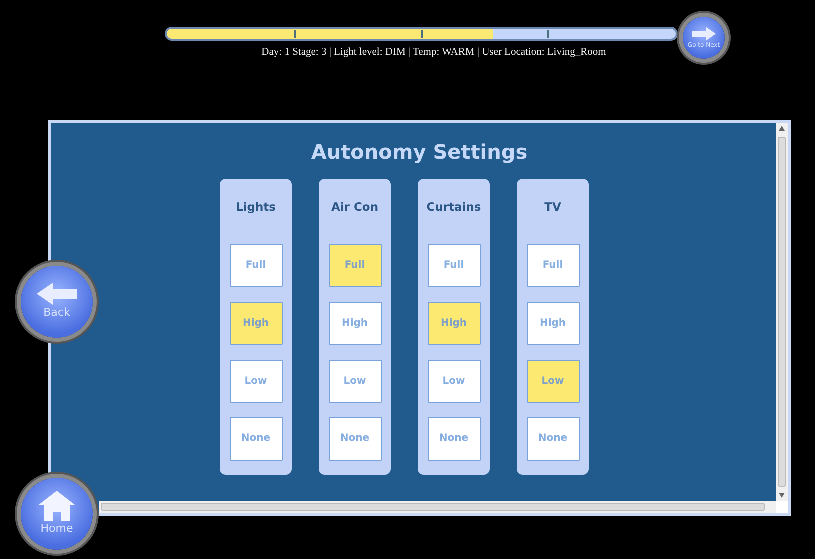  I want to click on device-name: Curtains, so click(454, 207).